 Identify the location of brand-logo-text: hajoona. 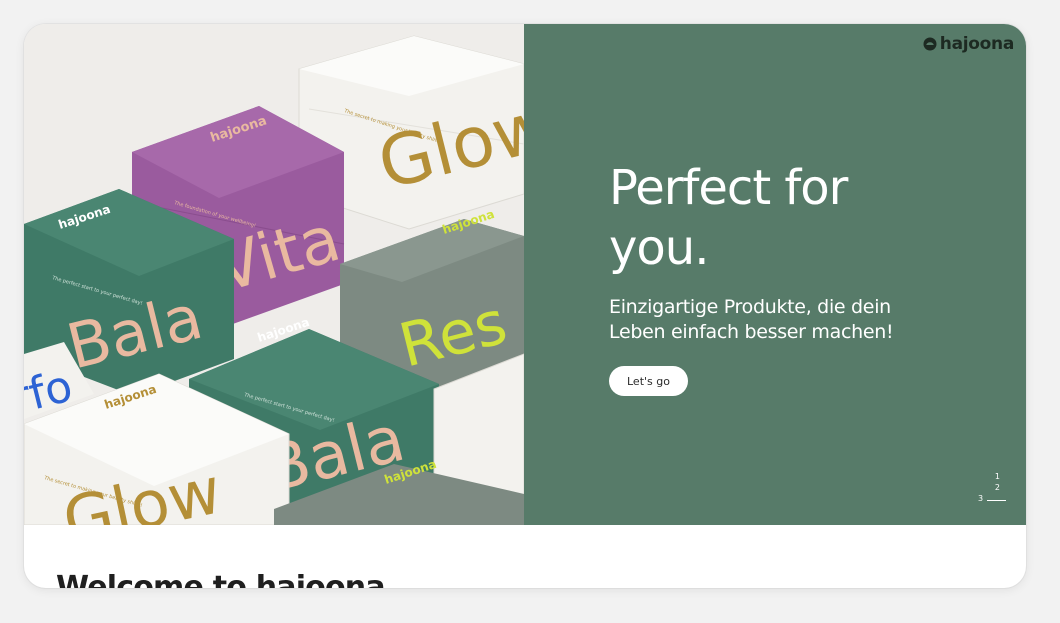
(977, 44).